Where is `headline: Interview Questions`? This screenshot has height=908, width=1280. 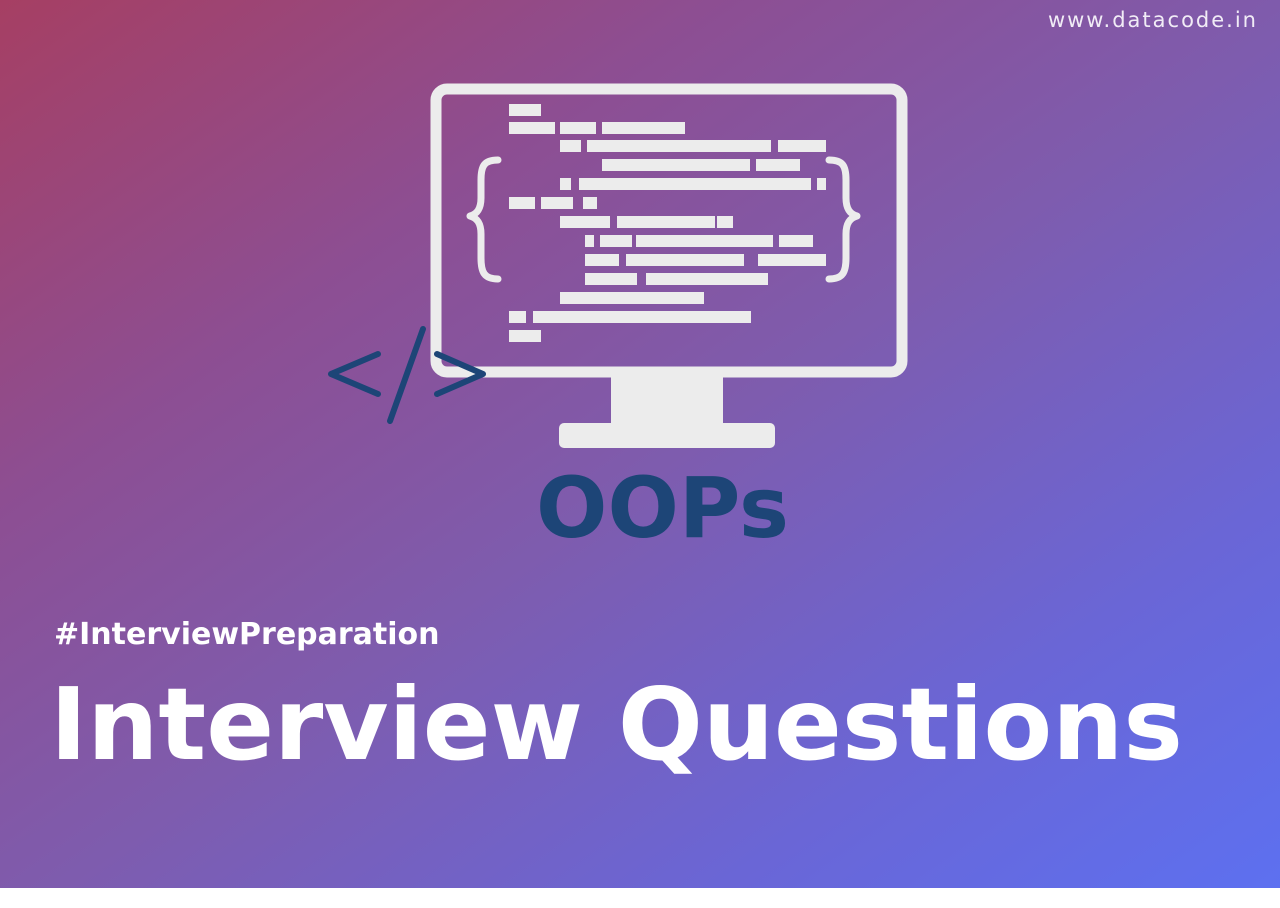 headline: Interview Questions is located at coordinates (616, 724).